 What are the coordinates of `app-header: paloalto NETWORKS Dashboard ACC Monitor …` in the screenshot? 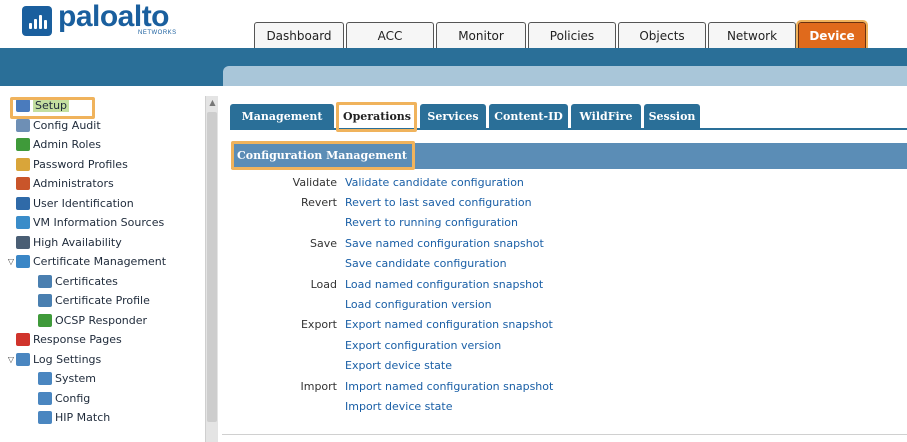 It's located at (453, 25).